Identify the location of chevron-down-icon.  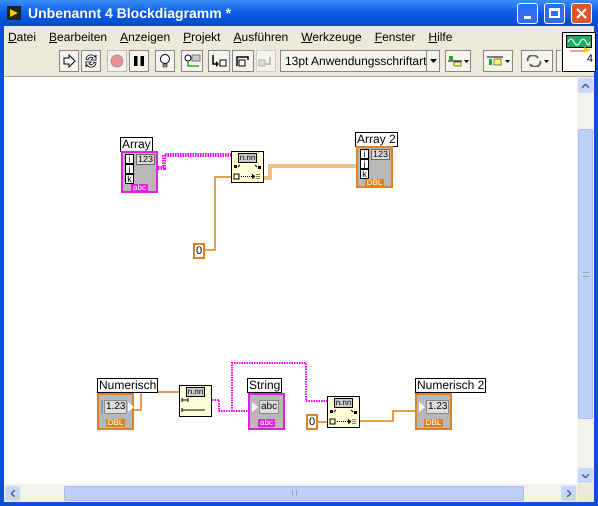
(585, 476).